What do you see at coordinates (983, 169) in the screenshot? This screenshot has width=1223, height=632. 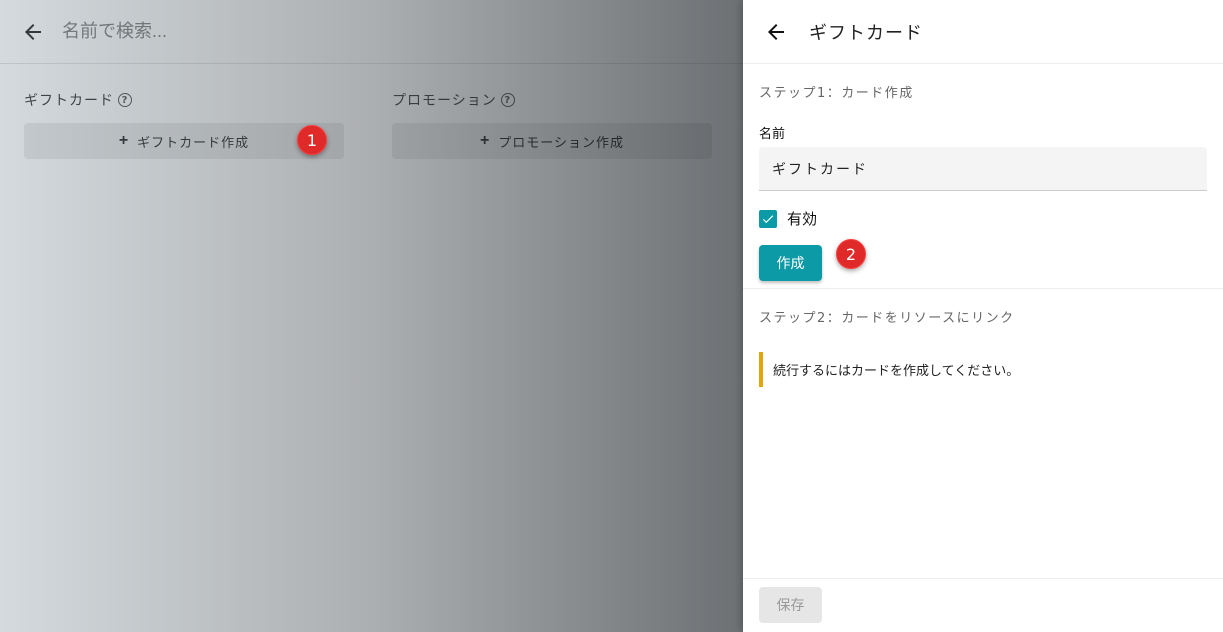 I see `name-input` at bounding box center [983, 169].